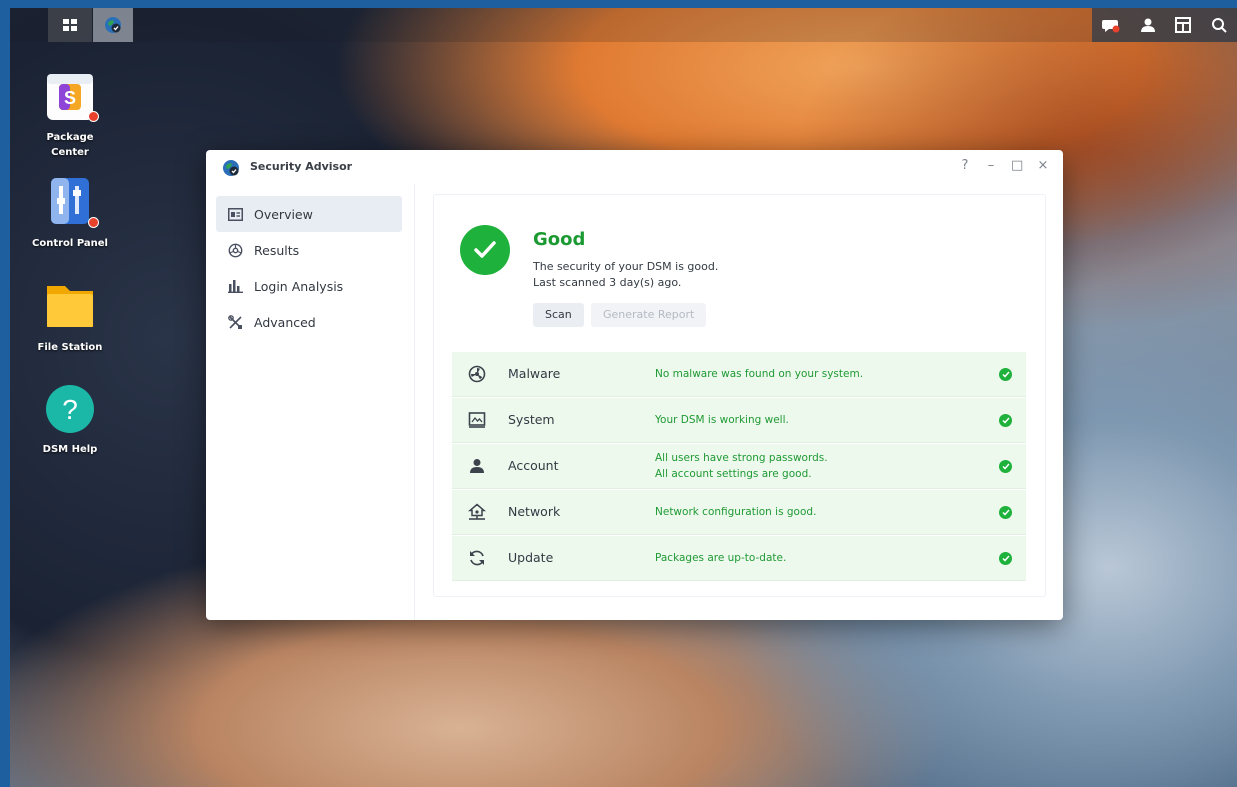 Image resolution: width=1237 pixels, height=787 pixels. What do you see at coordinates (634, 167) in the screenshot?
I see `window-titlebar: Security Advisor ? – □ ×` at bounding box center [634, 167].